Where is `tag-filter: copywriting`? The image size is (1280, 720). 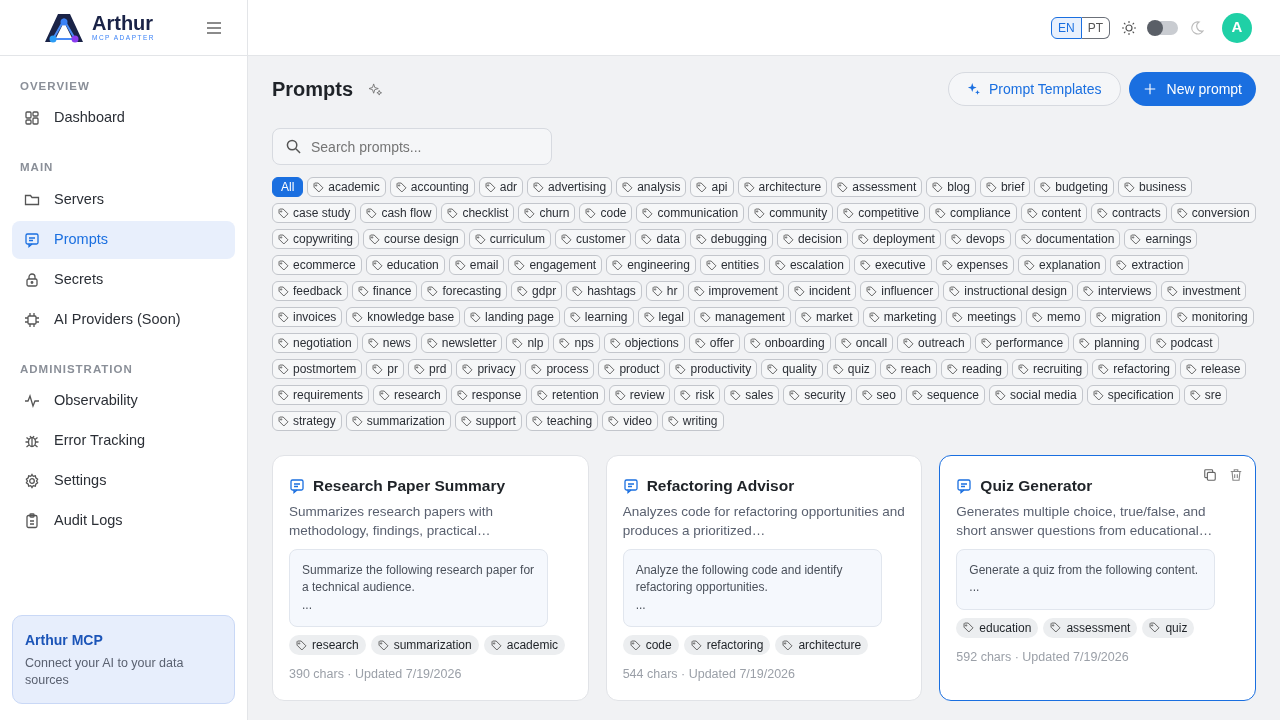 tag-filter: copywriting is located at coordinates (316, 239).